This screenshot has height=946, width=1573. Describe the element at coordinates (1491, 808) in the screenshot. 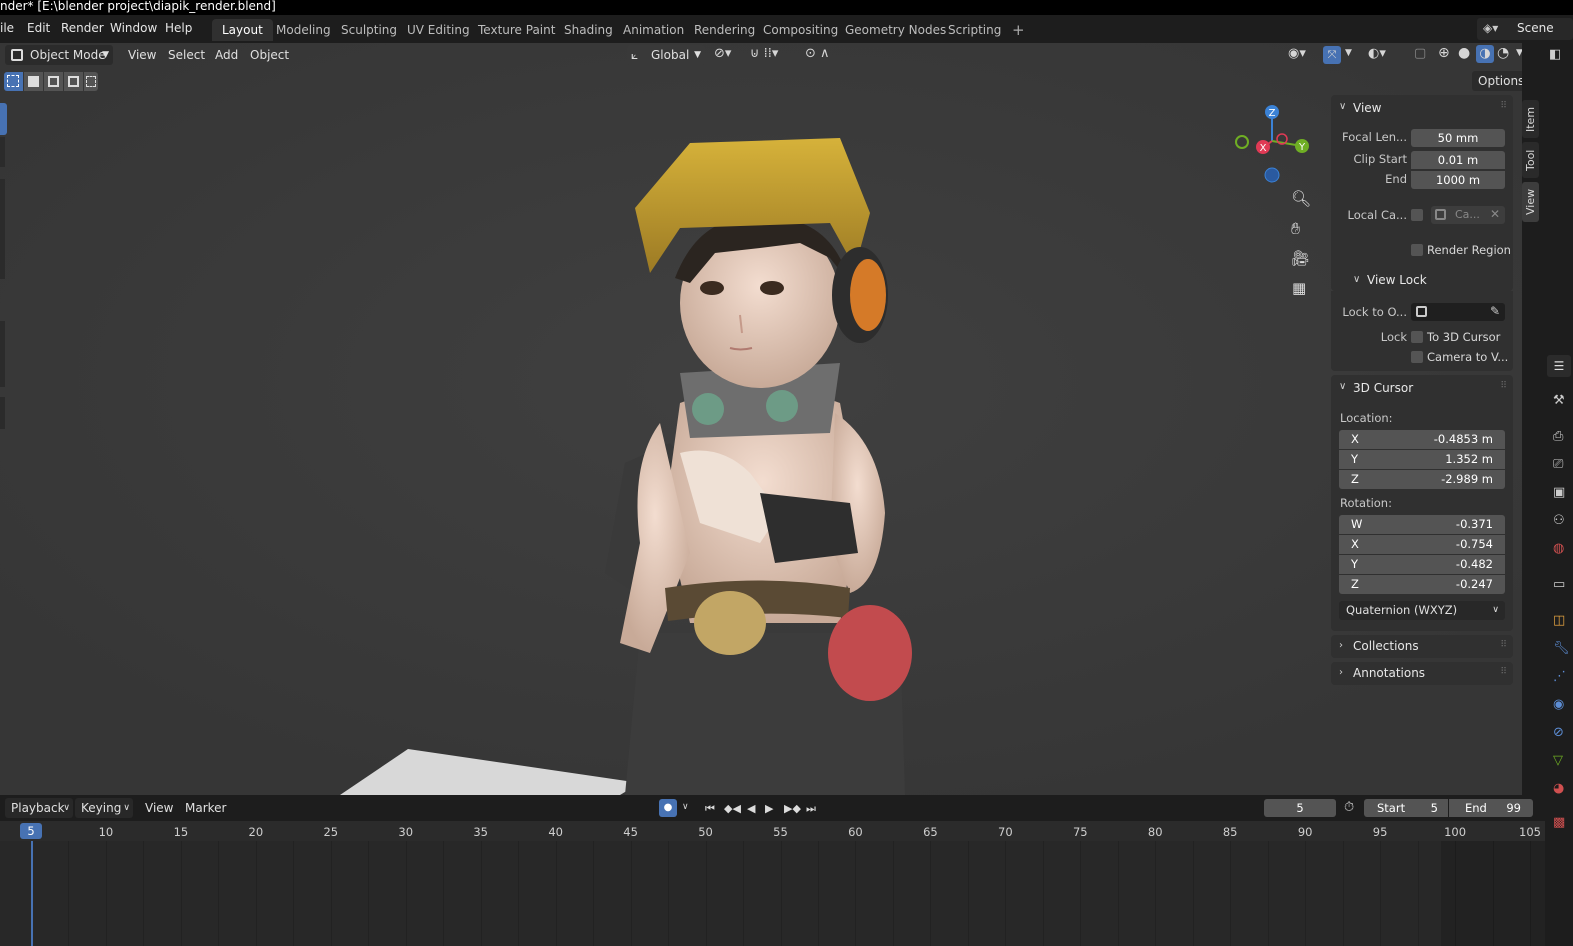

I see `end-frame-field: End 99` at that location.